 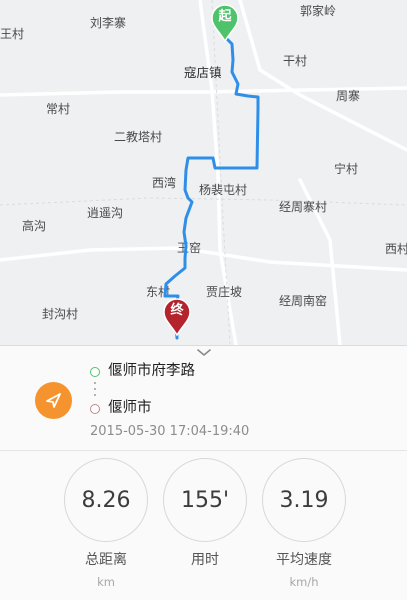 I want to click on stat-total-distance: 8.26 总距离 km, so click(x=106, y=528).